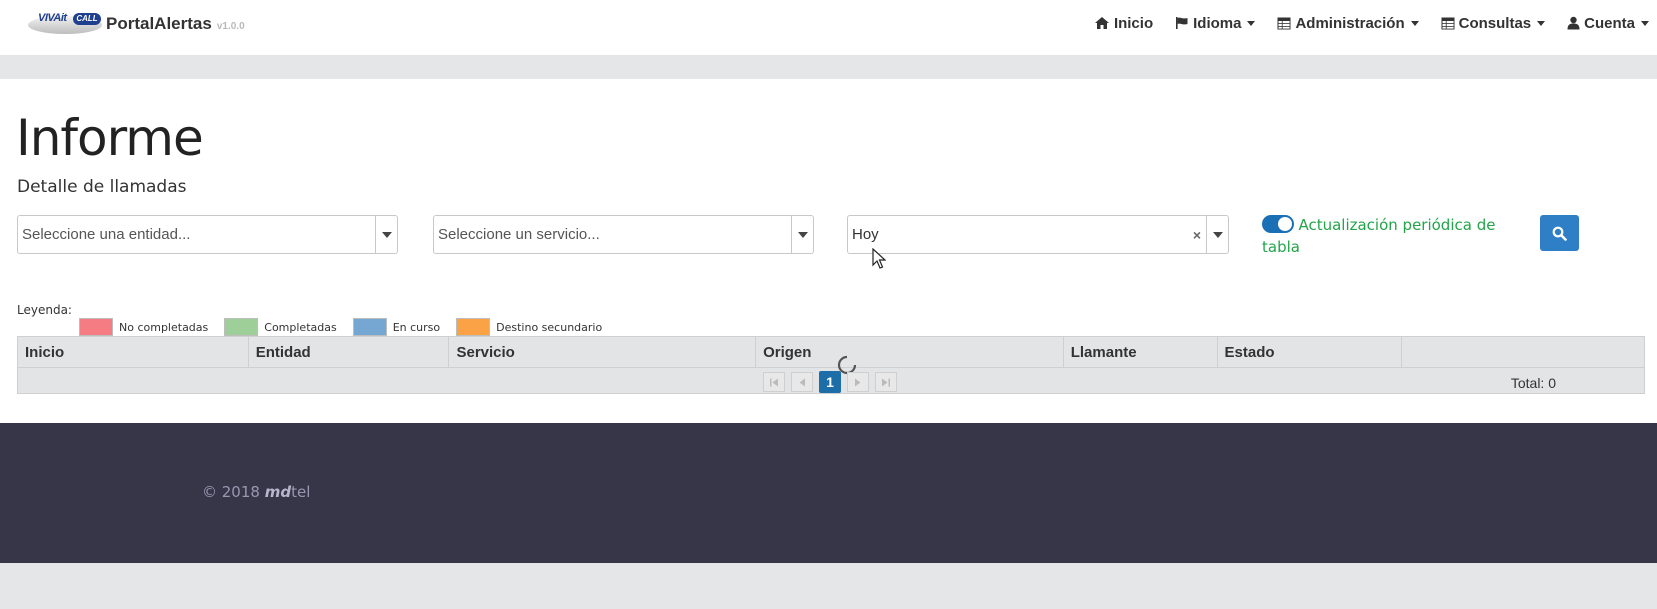 The height and width of the screenshot is (609, 1657). What do you see at coordinates (44, 310) in the screenshot?
I see `legend-label: Leyenda:` at bounding box center [44, 310].